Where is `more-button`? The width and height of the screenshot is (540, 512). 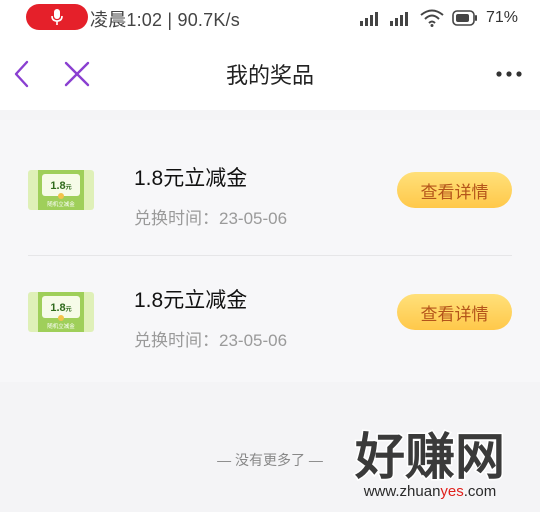 more-button is located at coordinates (509, 74).